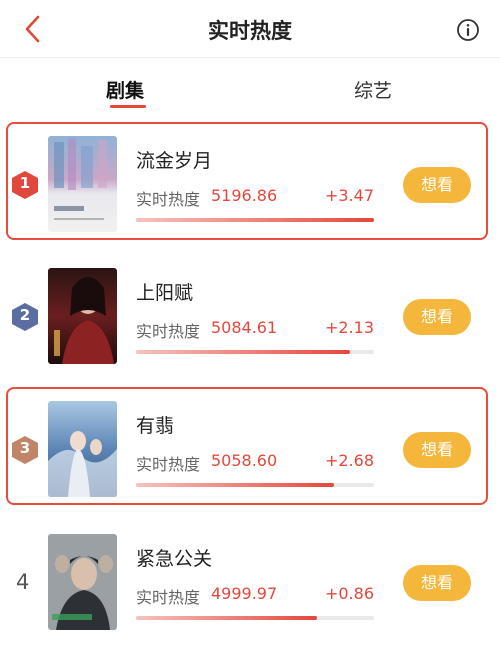 The width and height of the screenshot is (500, 657). I want to click on heat-value: 5058.60, so click(244, 460).